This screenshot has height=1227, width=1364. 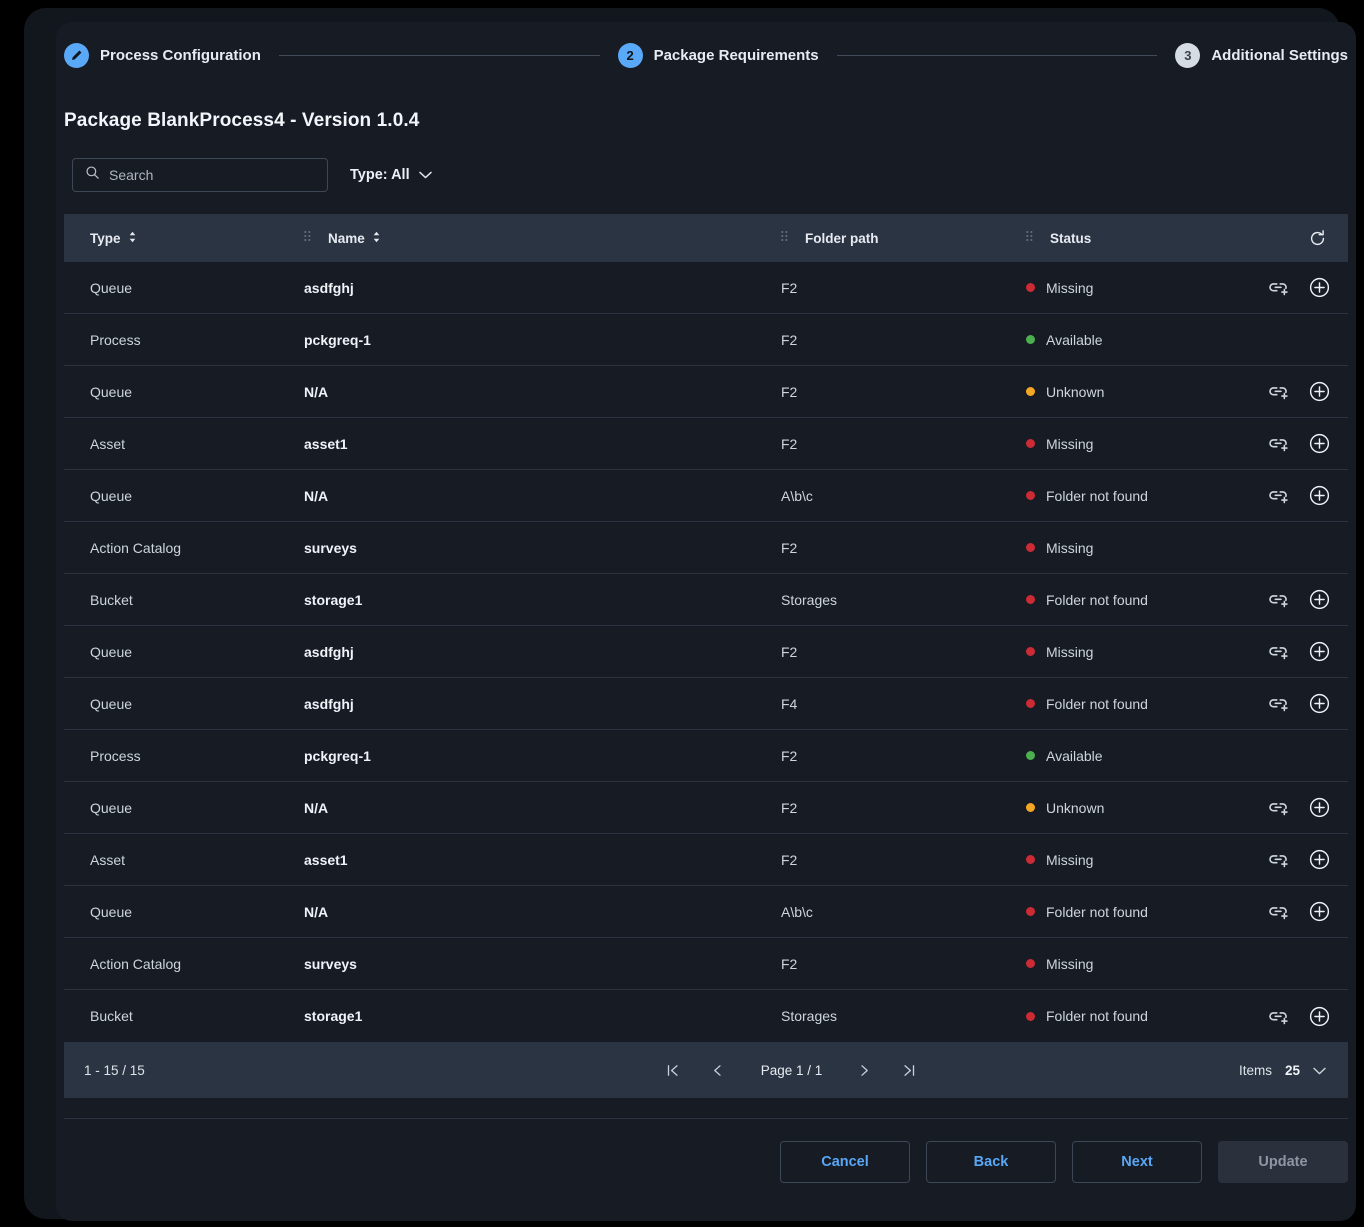 What do you see at coordinates (706, 704) in the screenshot?
I see `table-row: Queue asdfghj F4 Folder not found` at bounding box center [706, 704].